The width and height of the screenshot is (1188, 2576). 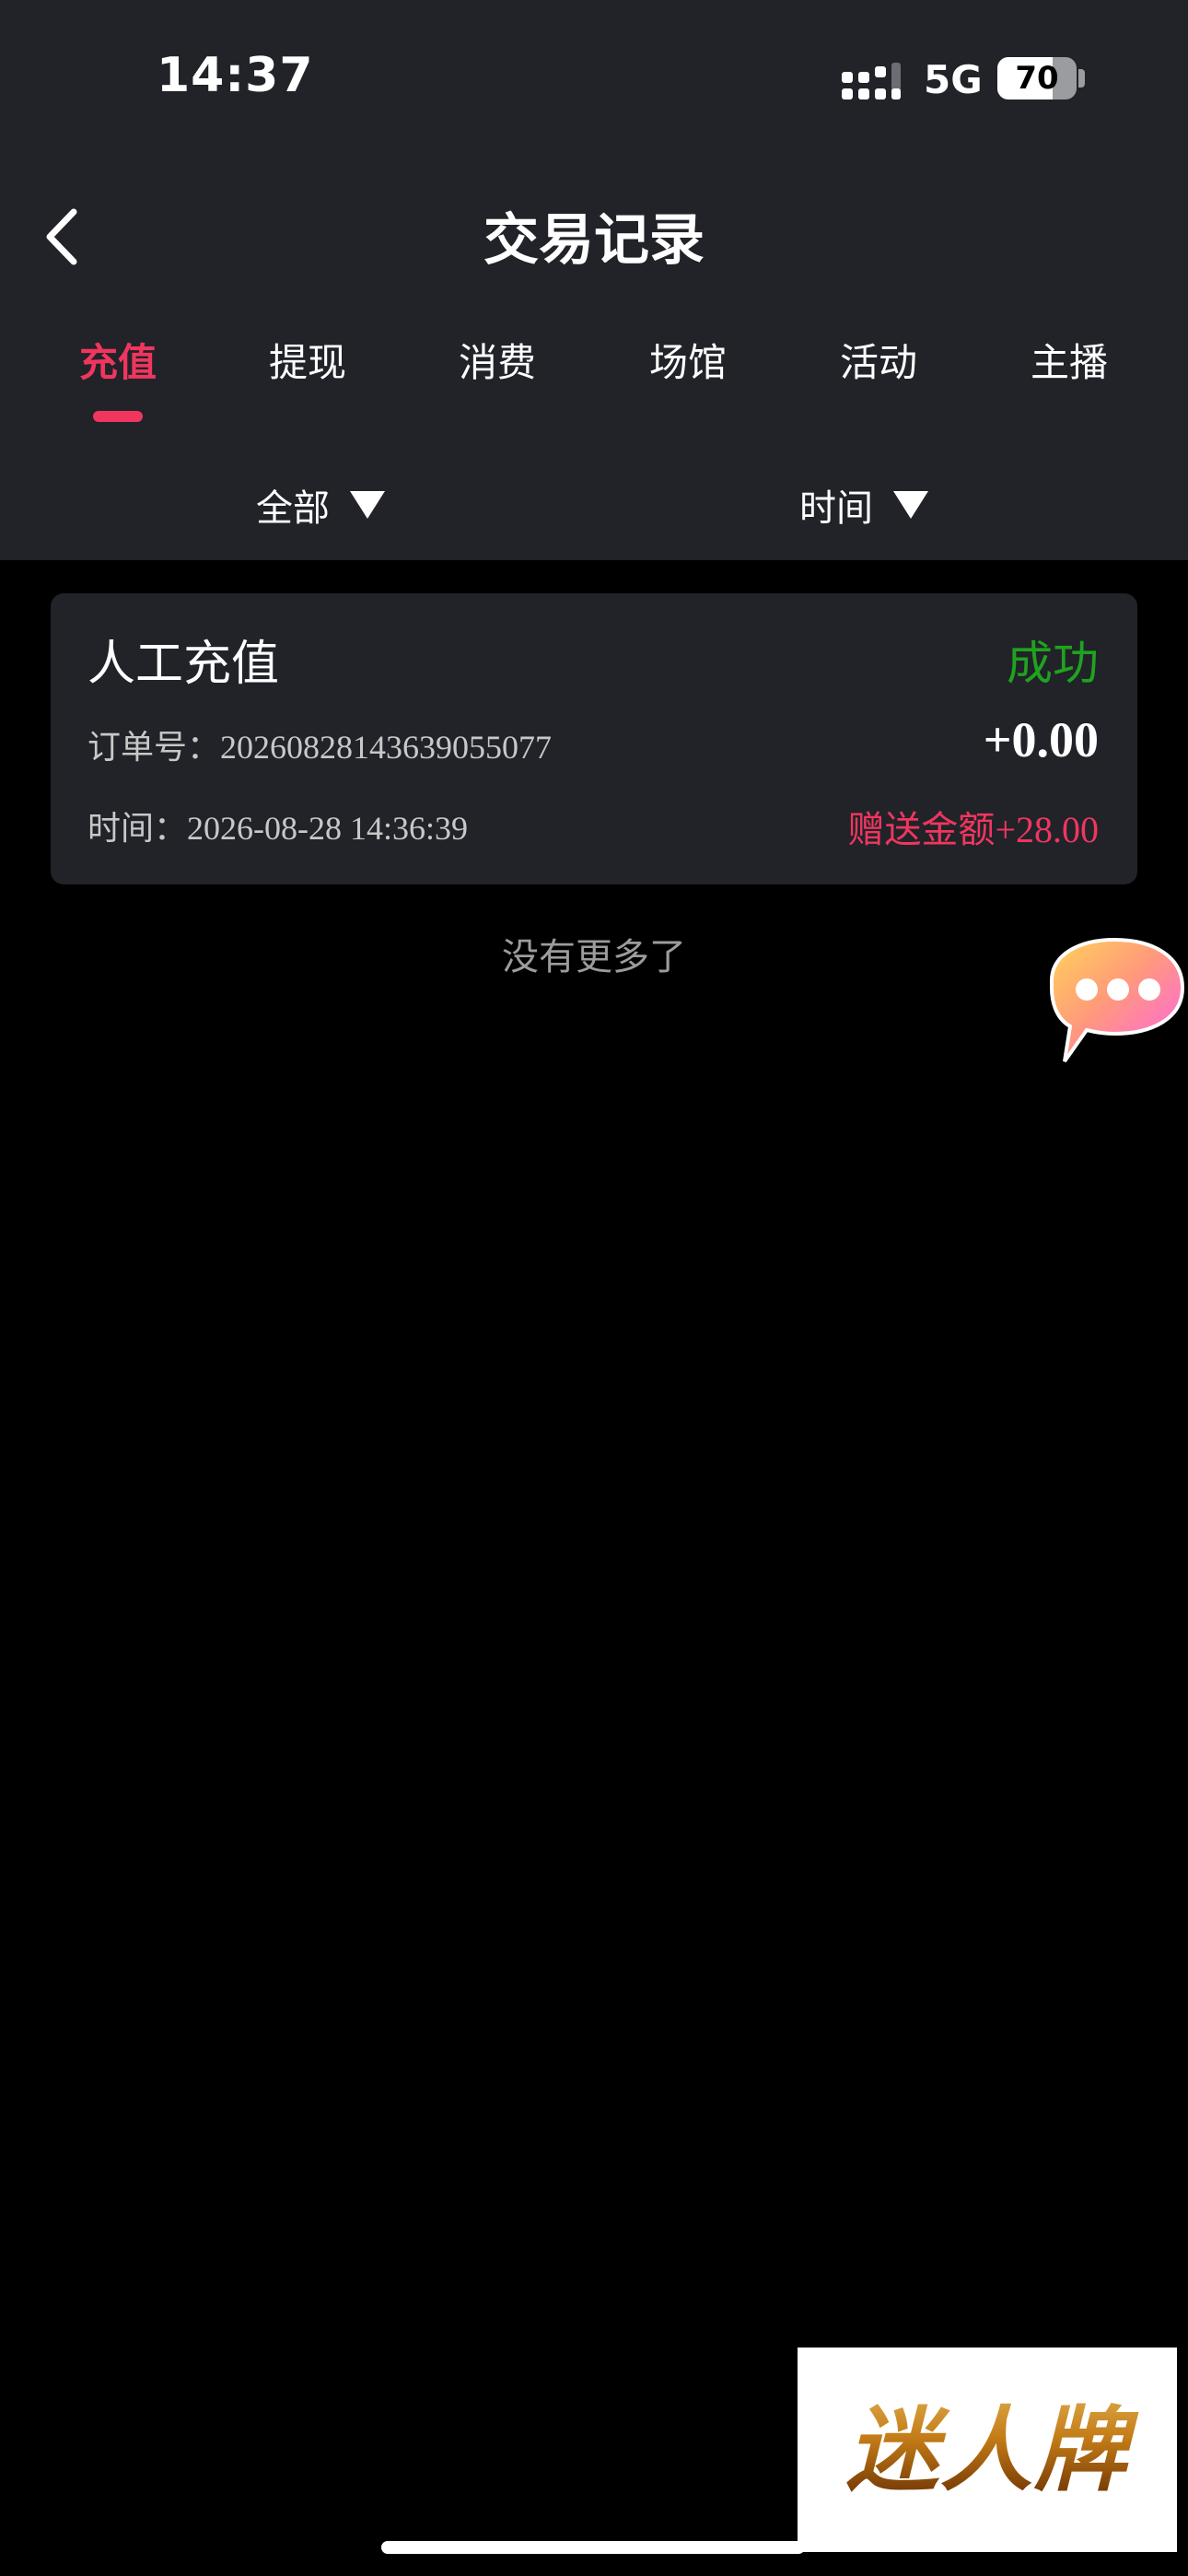 What do you see at coordinates (878, 360) in the screenshot?
I see `tab-activity: 活动` at bounding box center [878, 360].